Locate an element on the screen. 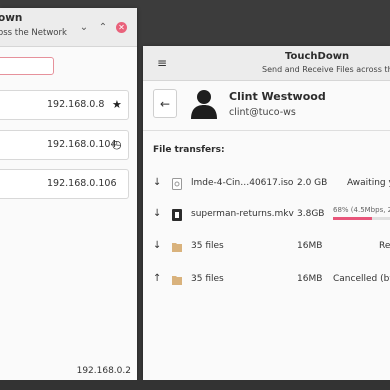 This screenshot has height=390, width=390. menu-icon: ≡ is located at coordinates (162, 63).